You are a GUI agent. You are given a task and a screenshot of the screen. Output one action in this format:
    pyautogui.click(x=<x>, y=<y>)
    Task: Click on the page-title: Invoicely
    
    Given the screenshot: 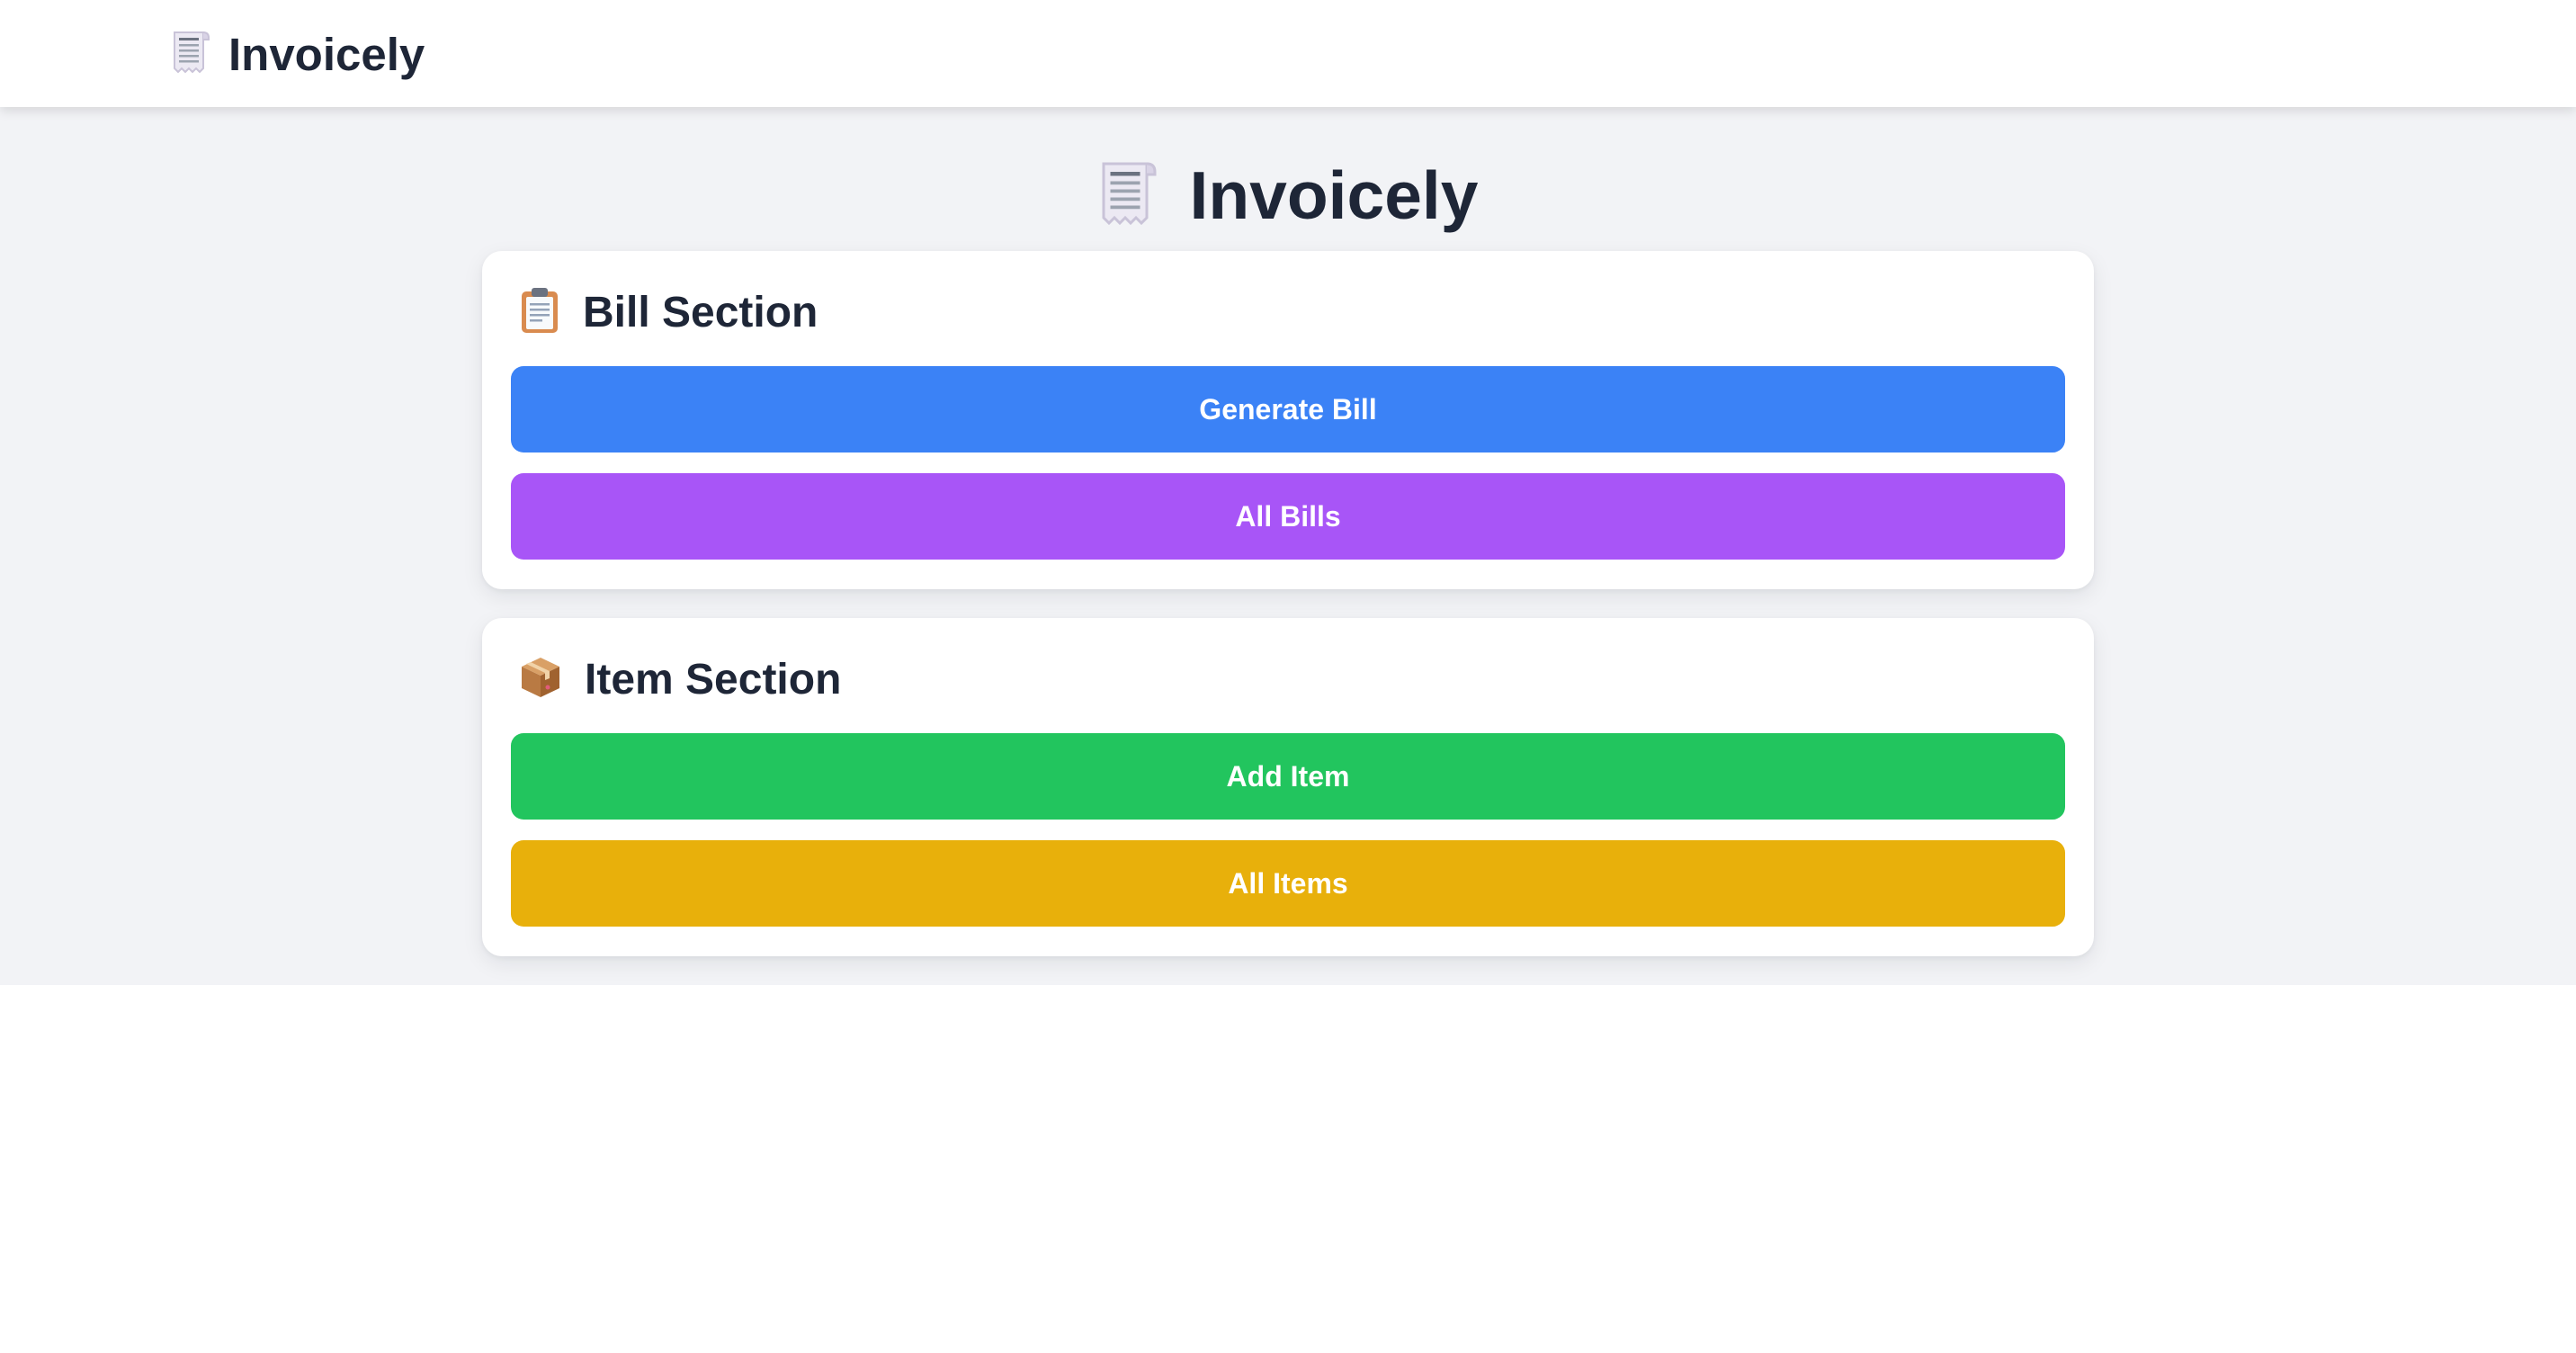 What is the action you would take?
    pyautogui.click(x=1334, y=195)
    